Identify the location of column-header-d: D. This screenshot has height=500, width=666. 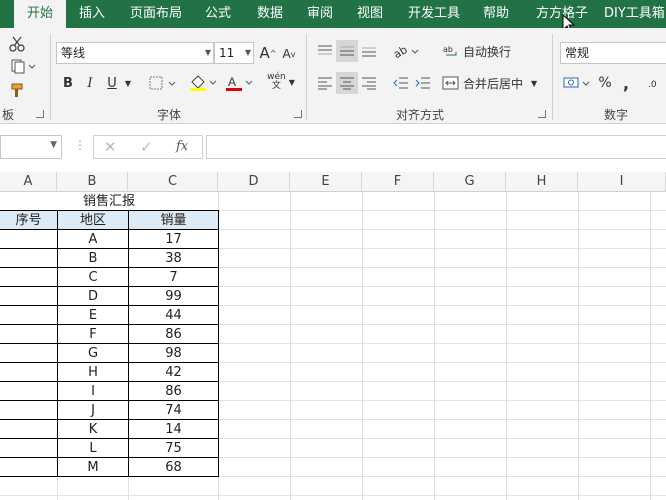
(254, 182).